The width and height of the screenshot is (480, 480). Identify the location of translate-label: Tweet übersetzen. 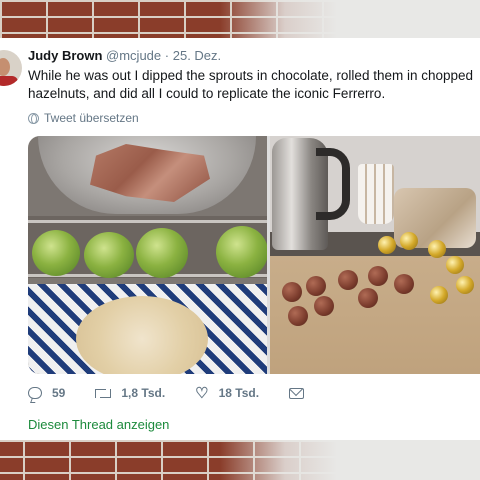
(91, 118).